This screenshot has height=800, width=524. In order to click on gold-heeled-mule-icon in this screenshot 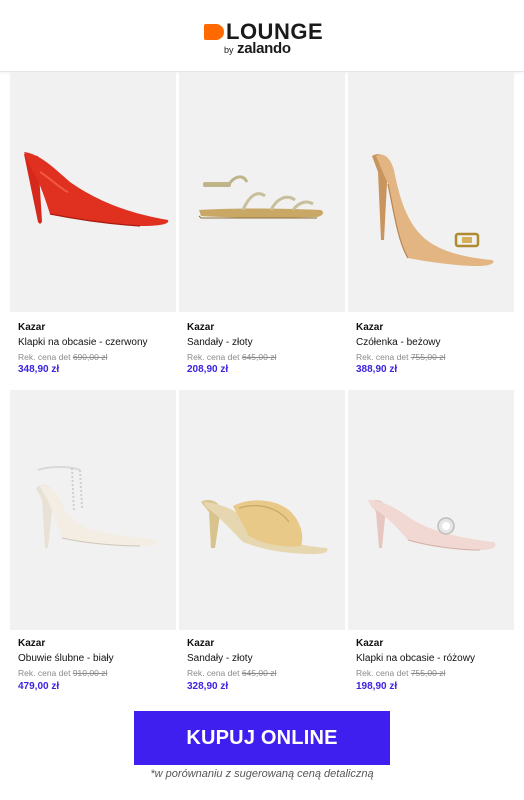, I will do `click(264, 527)`.